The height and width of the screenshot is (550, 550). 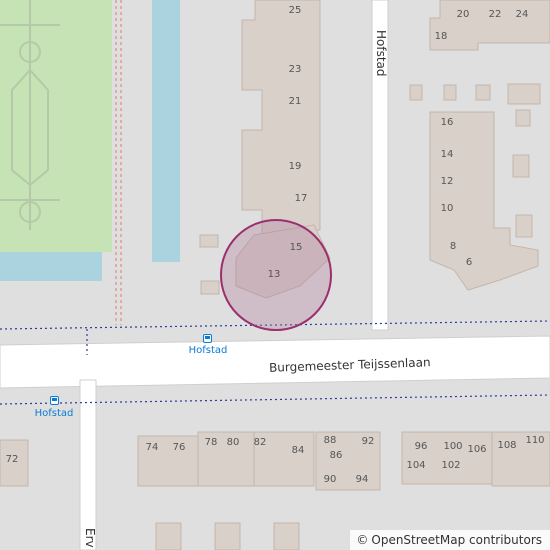 I want to click on house-number: 8, so click(x=453, y=246).